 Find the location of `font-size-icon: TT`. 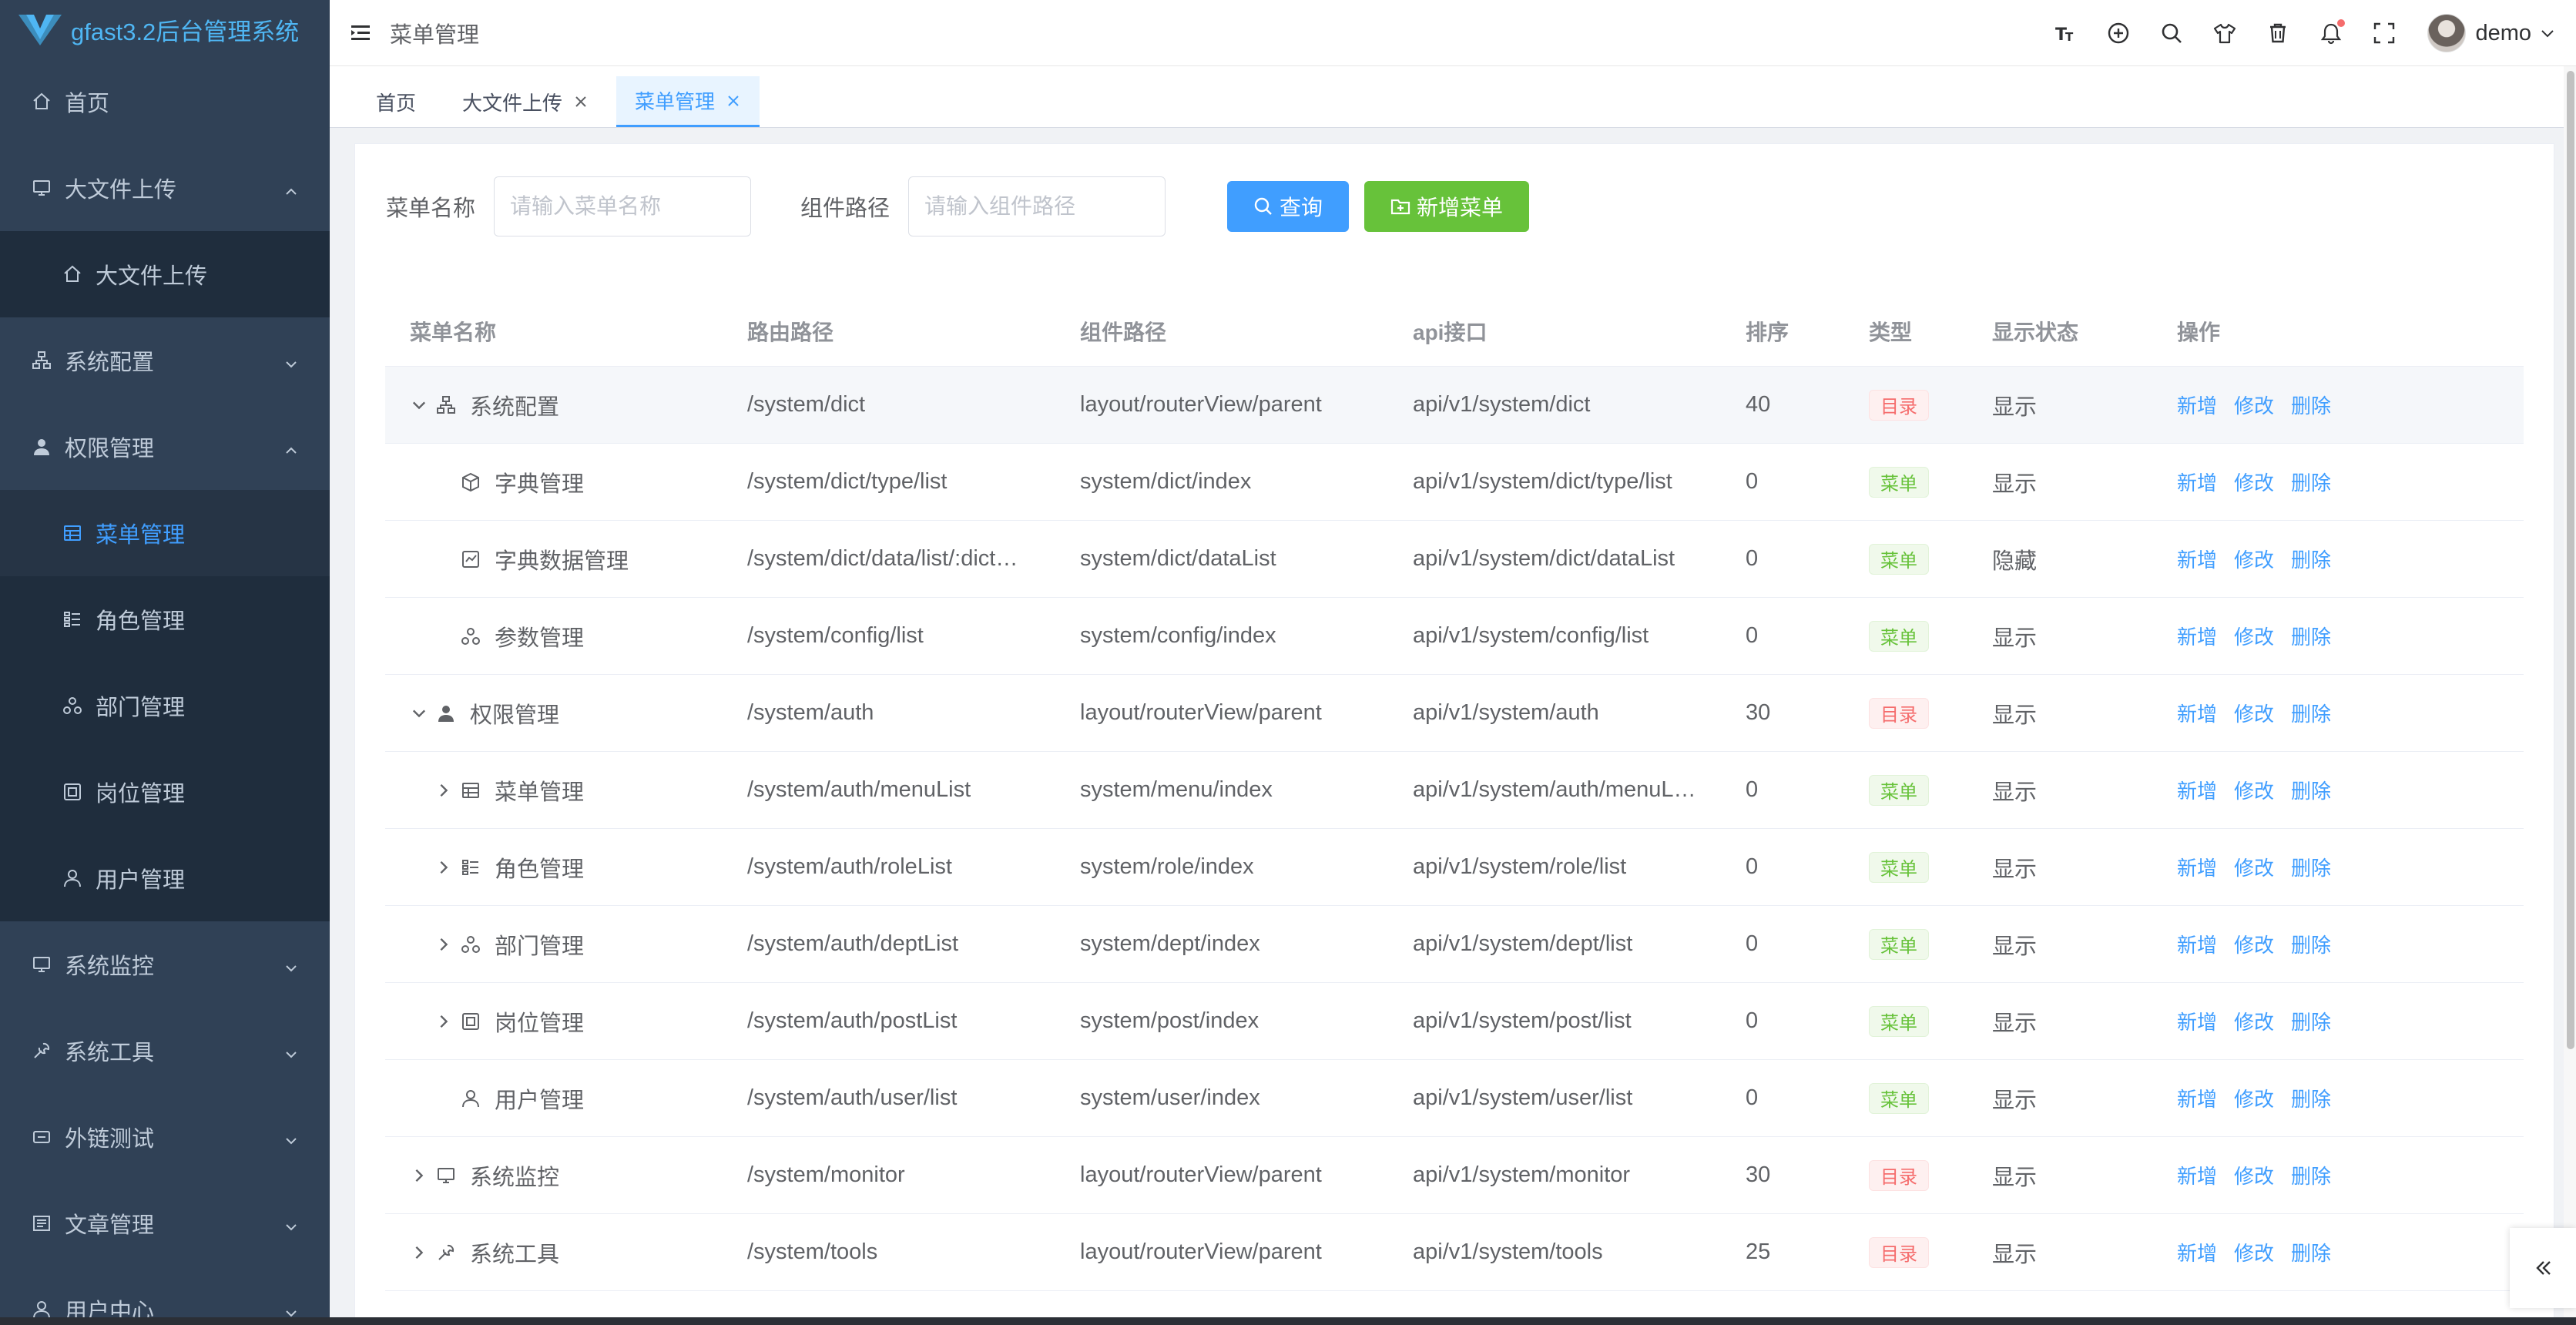

font-size-icon: TT is located at coordinates (2065, 33).